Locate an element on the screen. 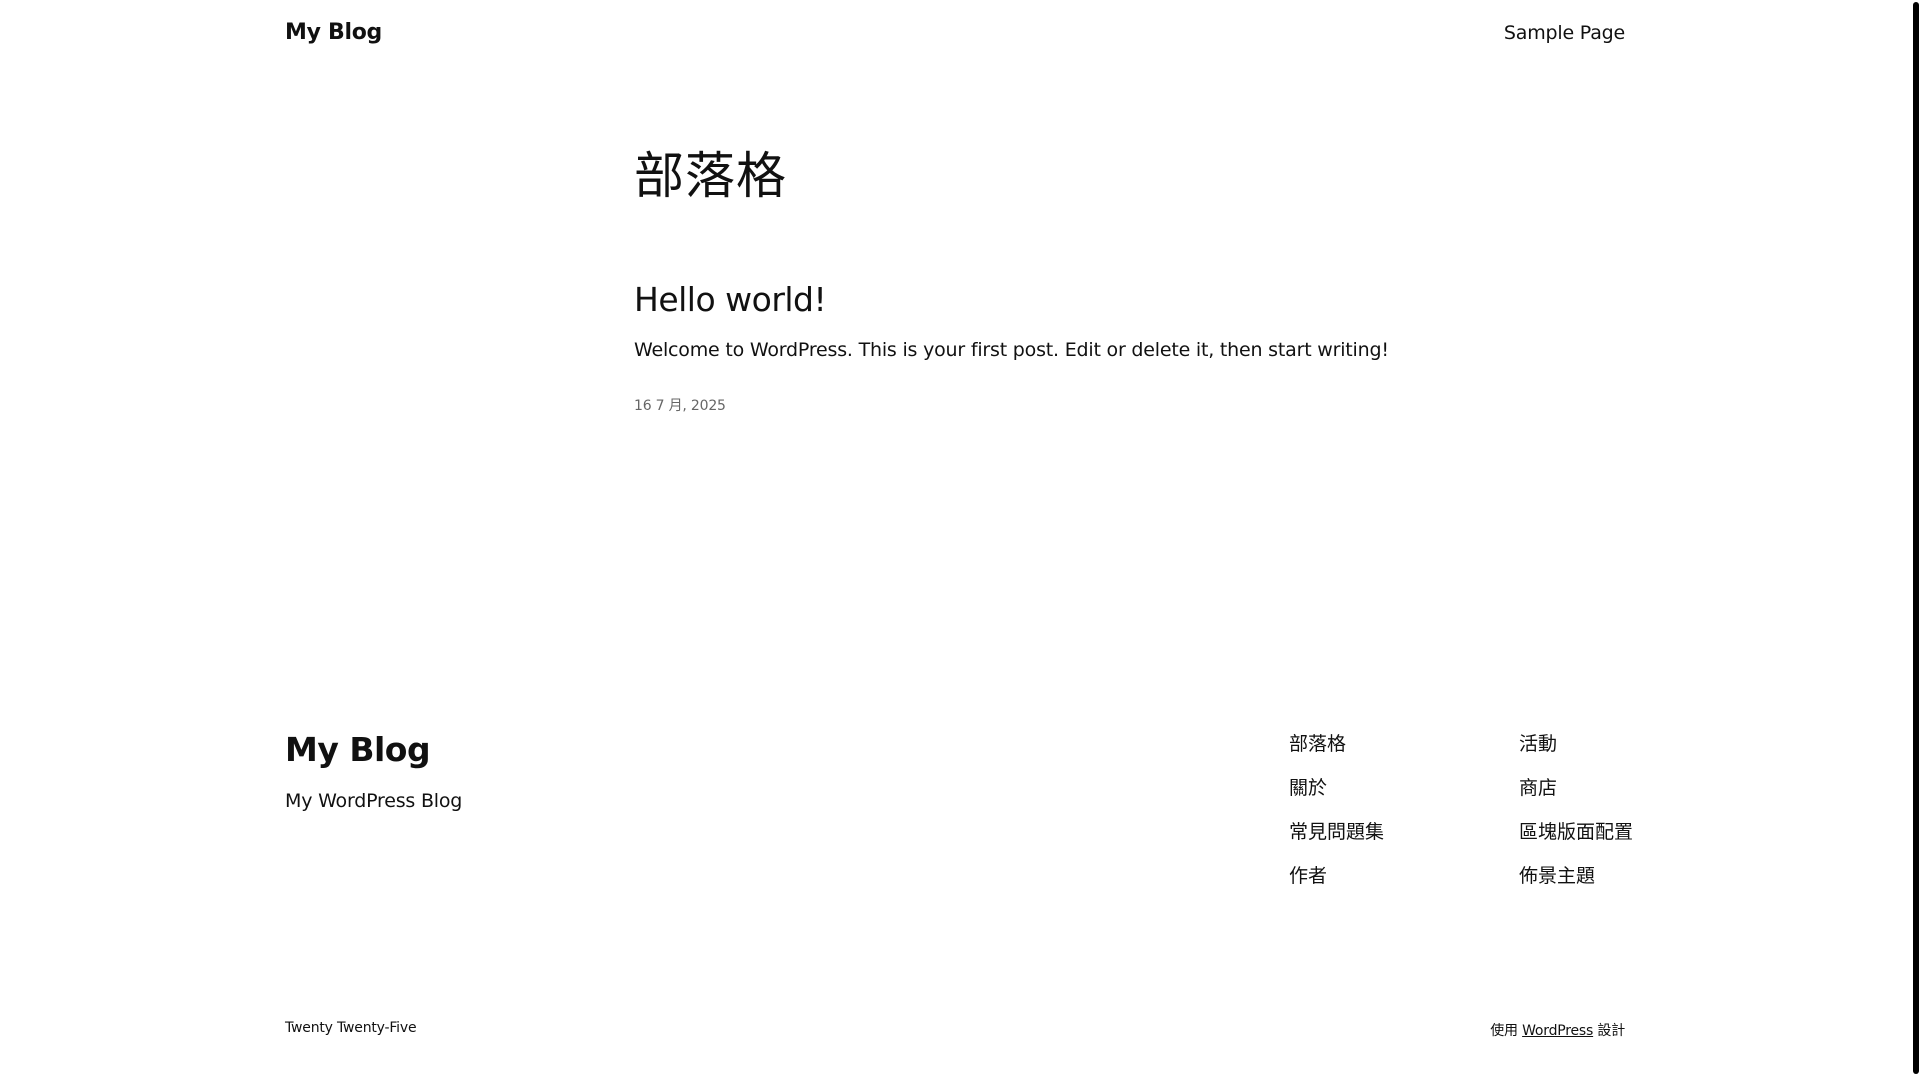 The width and height of the screenshot is (1920, 1080). credit-suffix: 設計 is located at coordinates (1611, 1031).